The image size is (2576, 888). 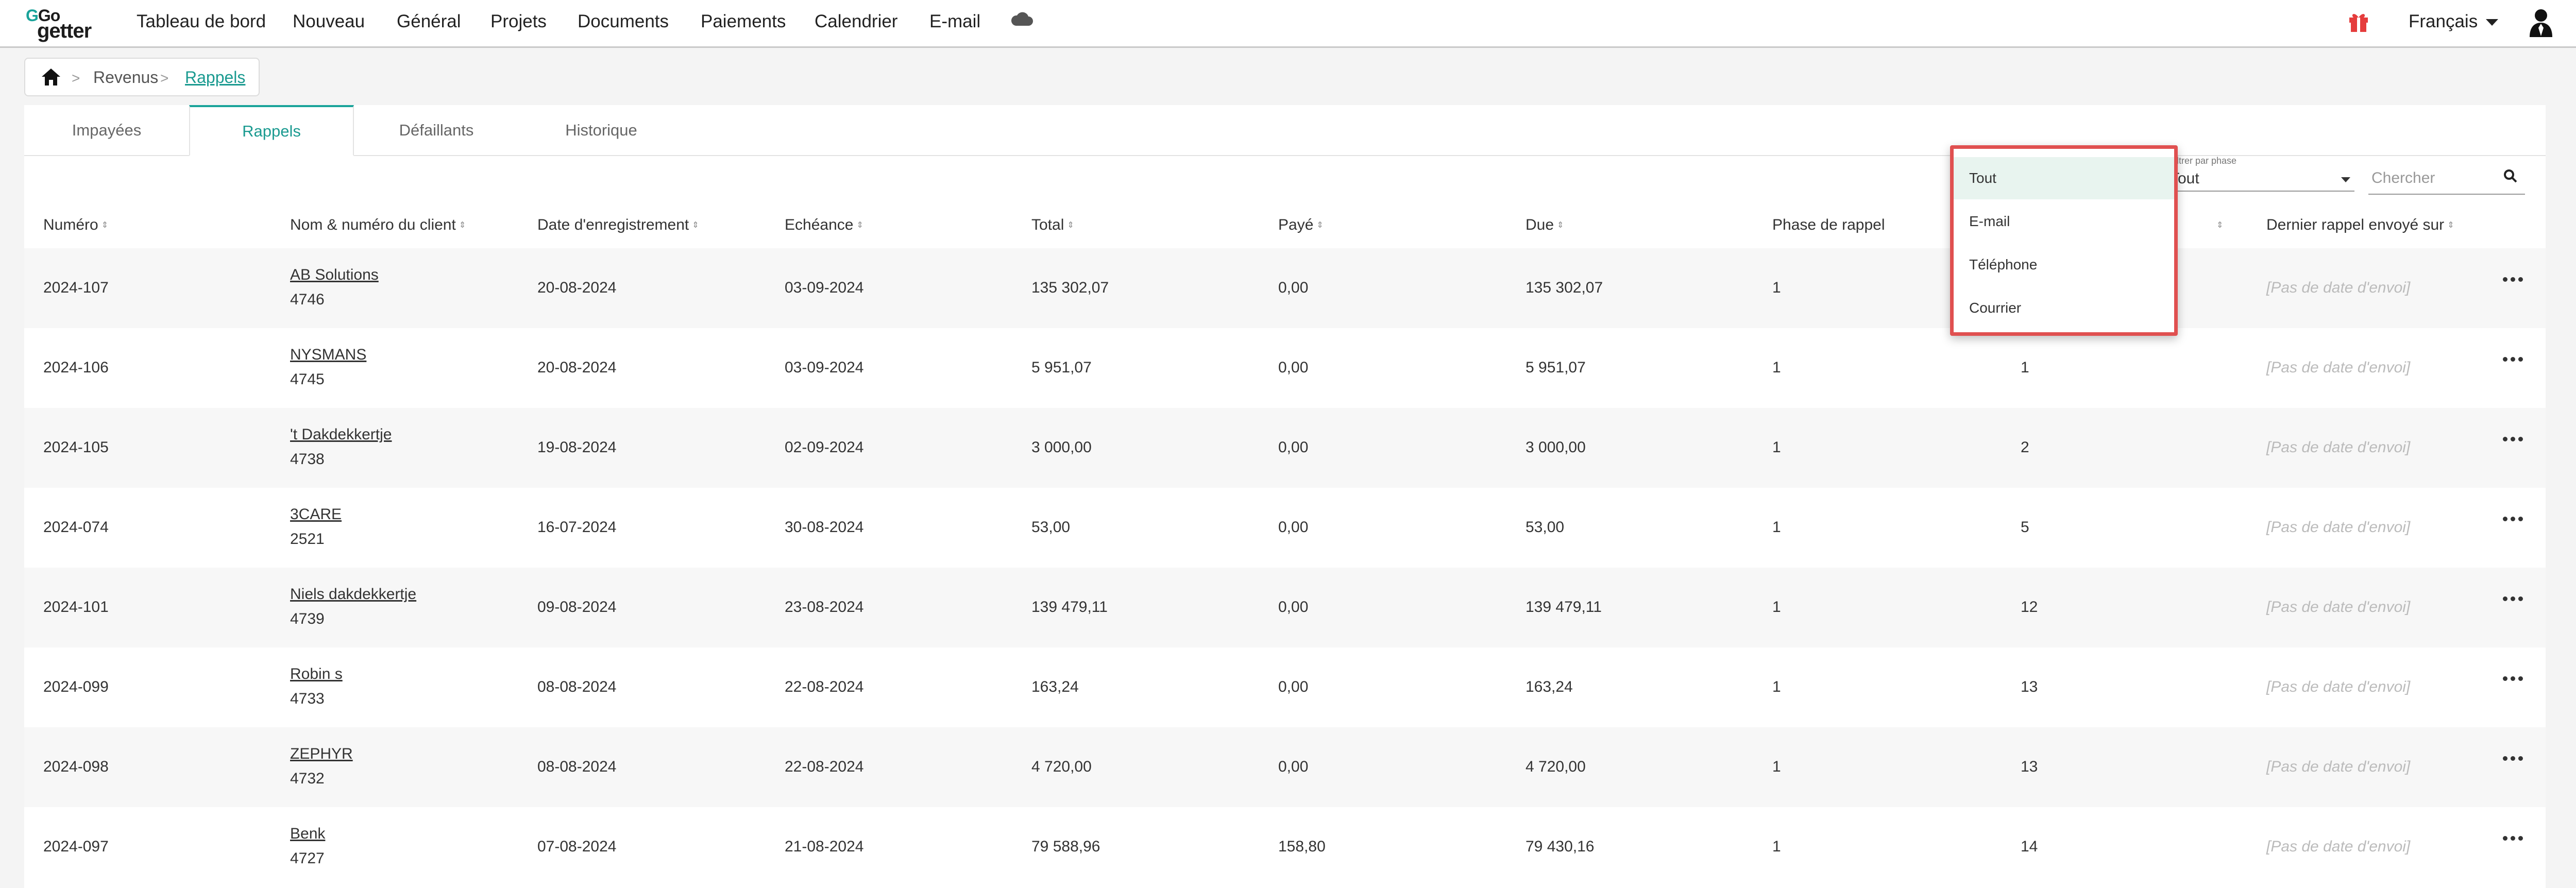 I want to click on client-number: 4745, so click(x=307, y=379).